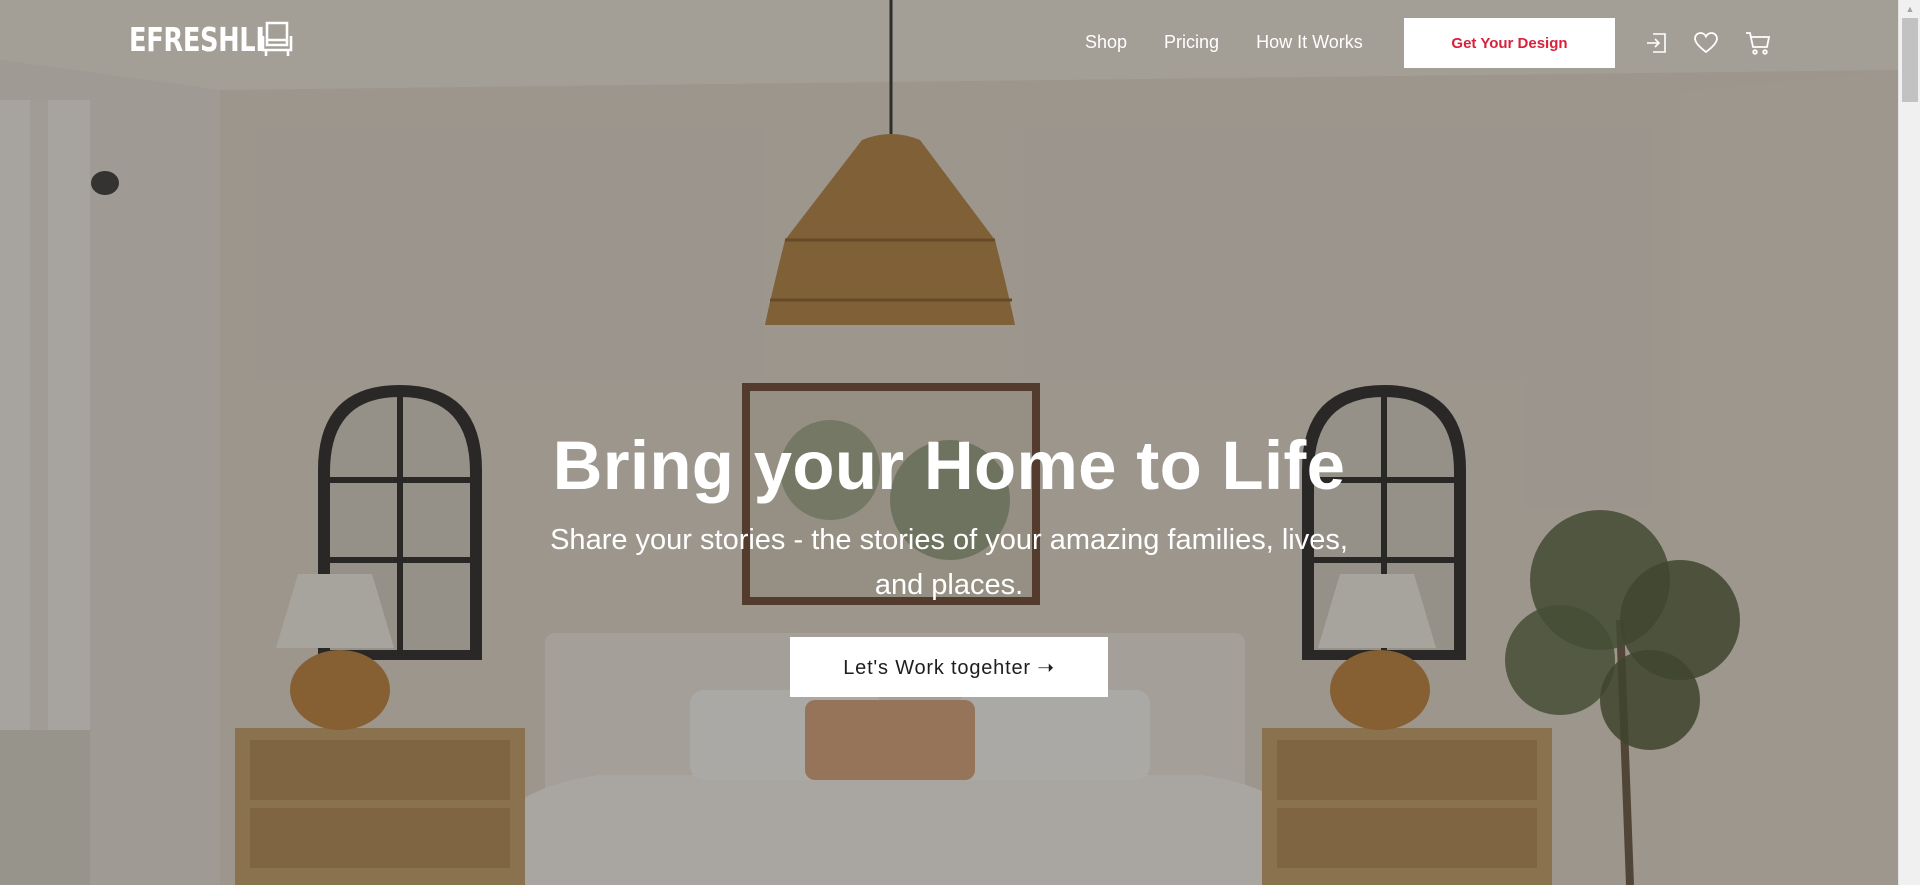 This screenshot has height=885, width=1920. What do you see at coordinates (1909, 8) in the screenshot?
I see `scroll-up-arrow-icon: ▲` at bounding box center [1909, 8].